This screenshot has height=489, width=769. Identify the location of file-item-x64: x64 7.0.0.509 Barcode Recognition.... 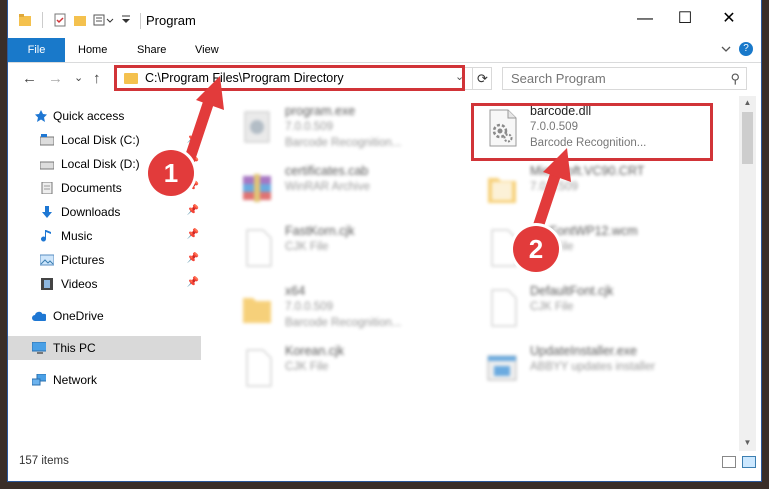
(349, 308).